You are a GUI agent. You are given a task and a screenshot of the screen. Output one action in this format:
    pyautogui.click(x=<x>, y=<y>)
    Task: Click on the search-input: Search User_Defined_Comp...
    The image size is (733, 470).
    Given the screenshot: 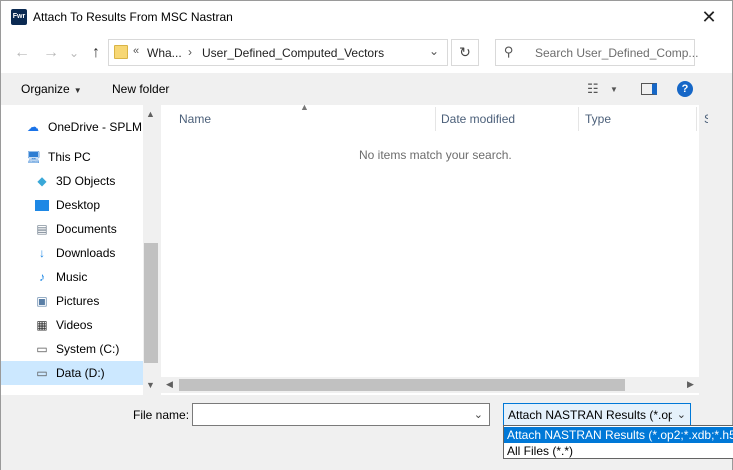 What is the action you would take?
    pyautogui.click(x=616, y=53)
    